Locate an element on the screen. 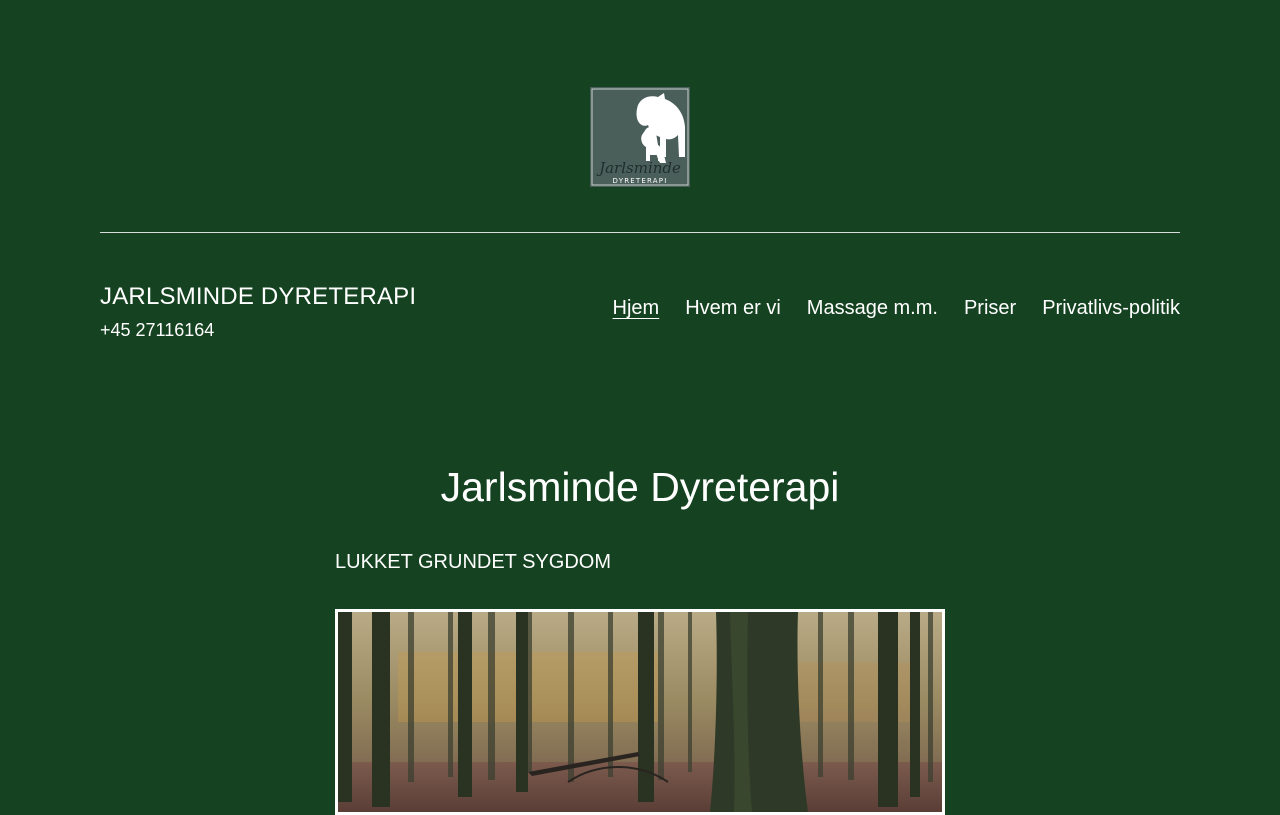  logo-script-text: Jarlsminde is located at coordinates (638, 168).